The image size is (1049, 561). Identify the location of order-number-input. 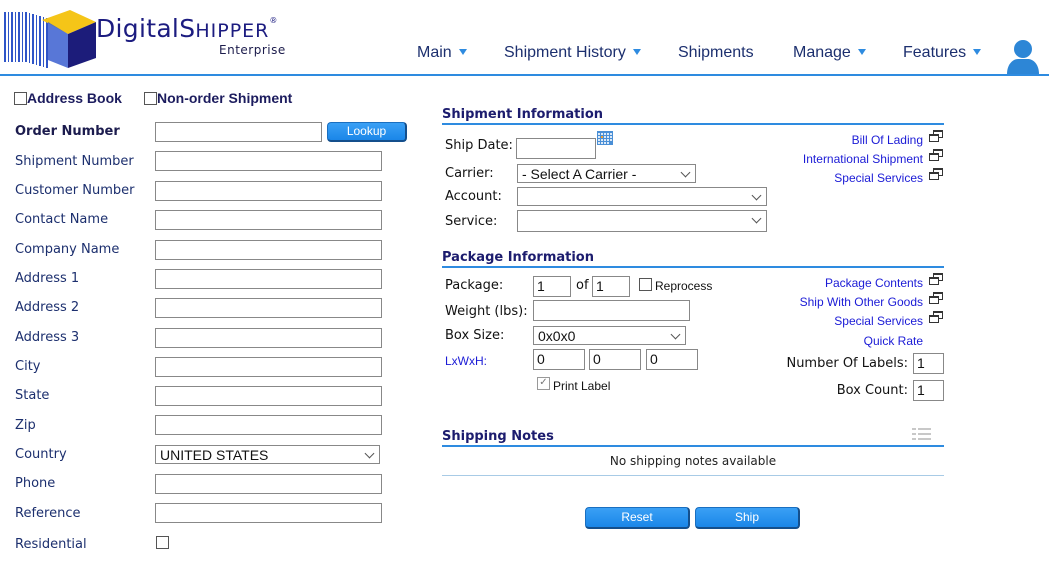
(238, 132).